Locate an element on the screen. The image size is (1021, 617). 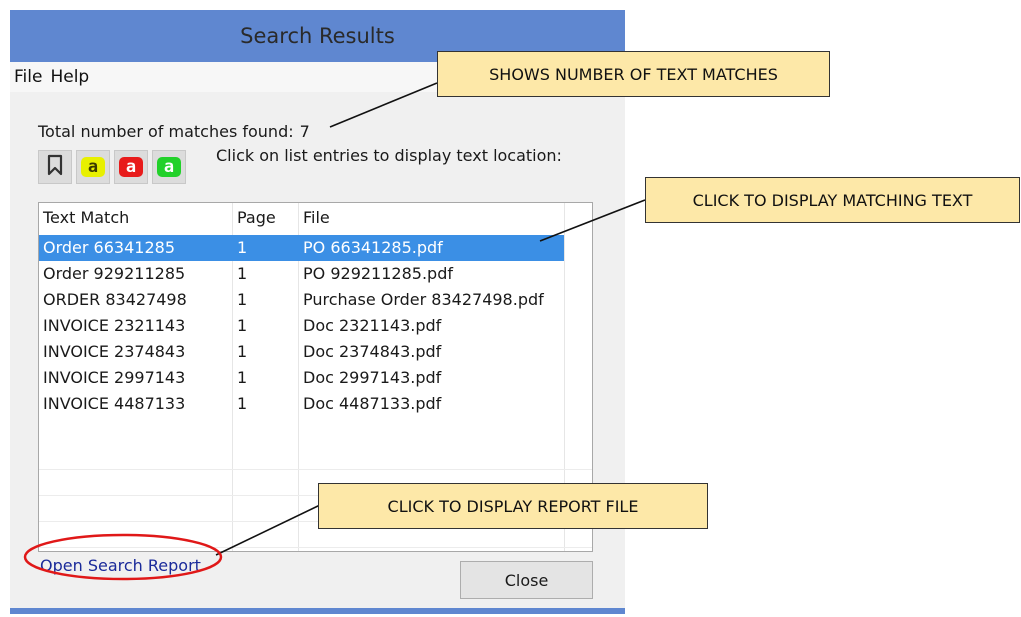
callout-line-display-text is located at coordinates (592, 220).